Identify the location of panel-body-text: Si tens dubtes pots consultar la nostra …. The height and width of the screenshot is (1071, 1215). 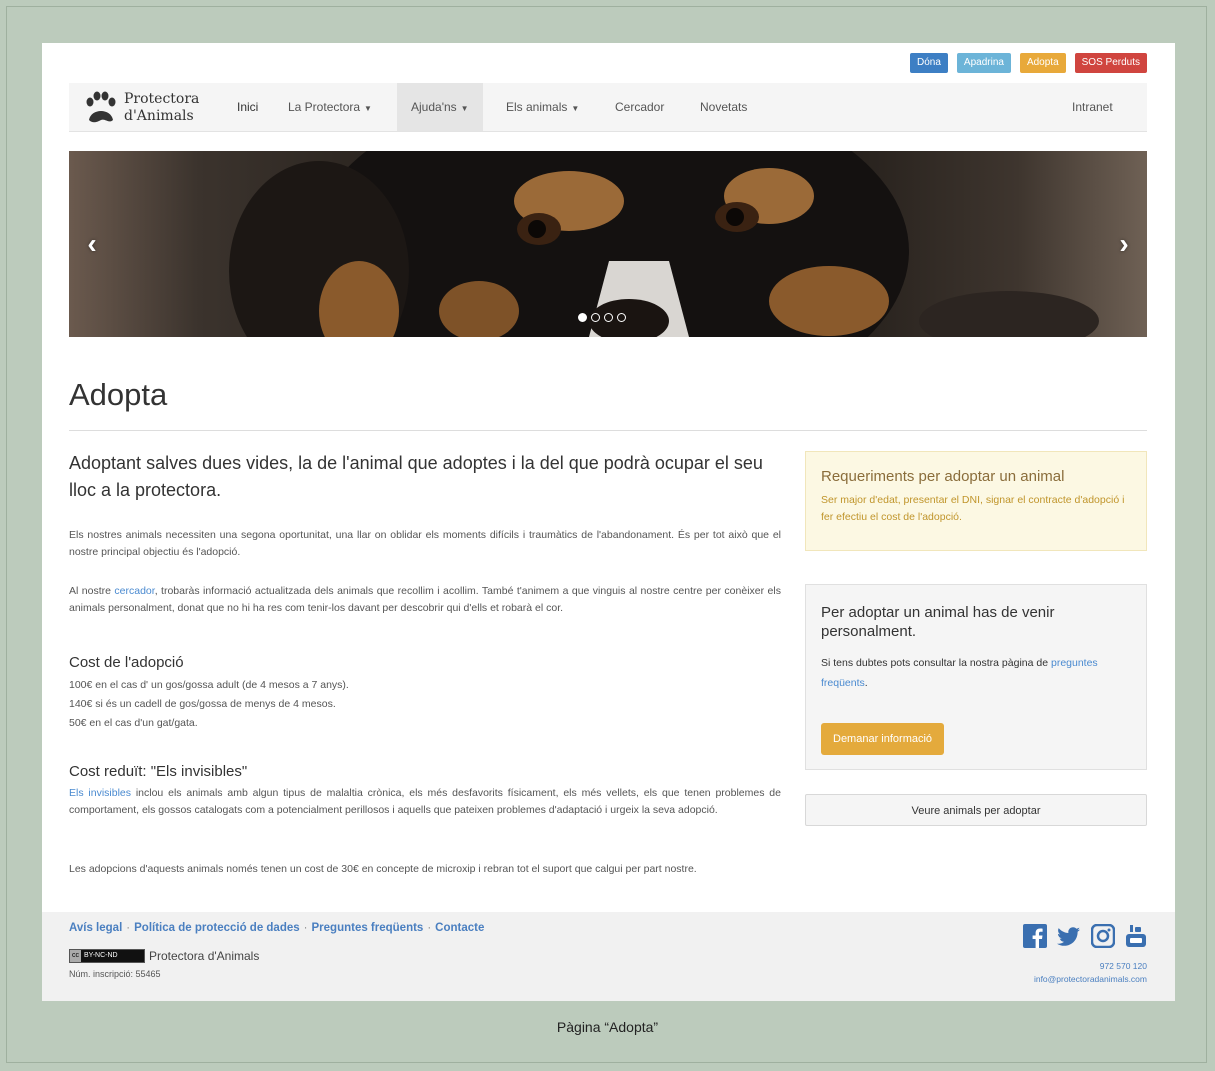
(936, 663).